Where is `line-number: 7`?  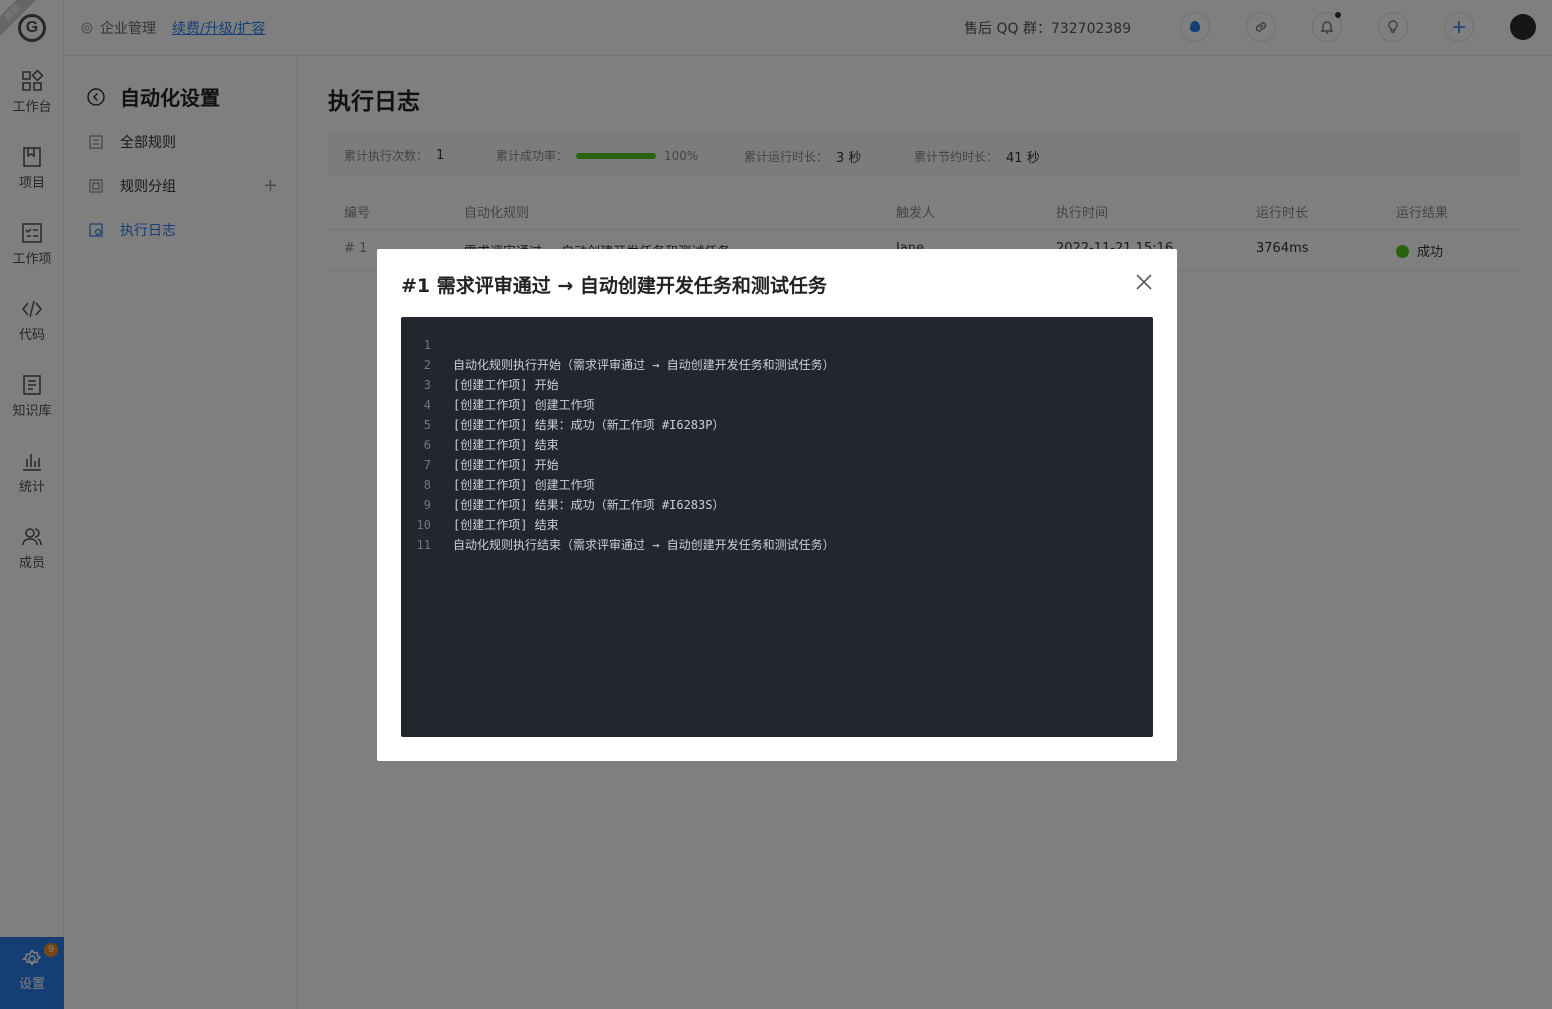 line-number: 7 is located at coordinates (427, 465).